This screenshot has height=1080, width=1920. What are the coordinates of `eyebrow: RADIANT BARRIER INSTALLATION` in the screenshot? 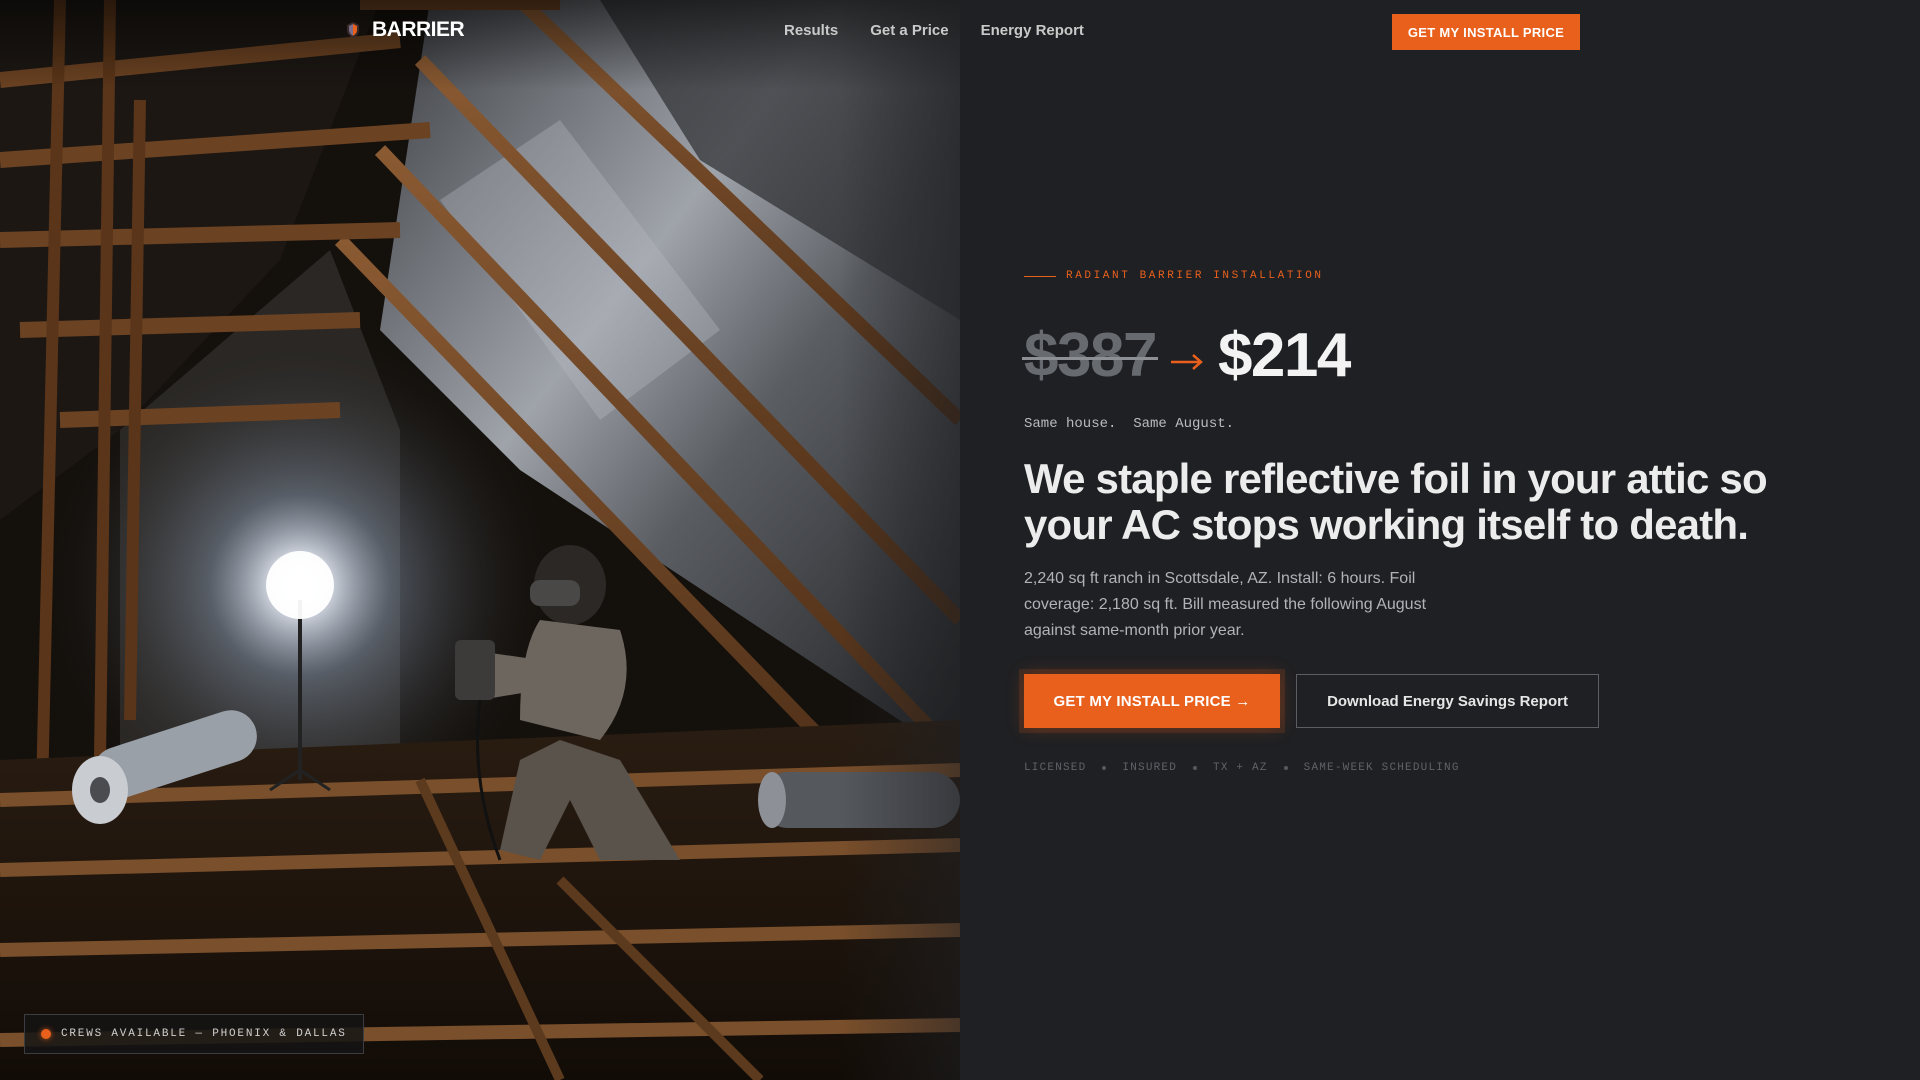 It's located at (1434, 276).